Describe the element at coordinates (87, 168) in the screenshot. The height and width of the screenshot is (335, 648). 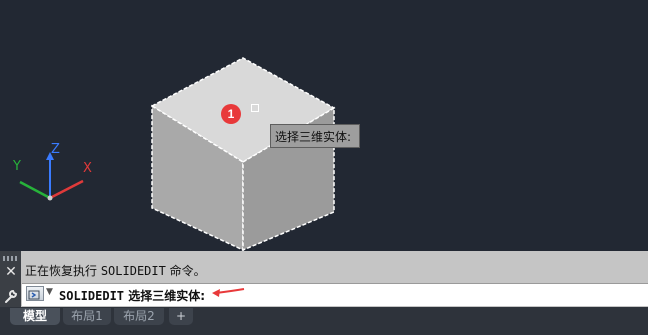
I see `axis-x-label: X` at that location.